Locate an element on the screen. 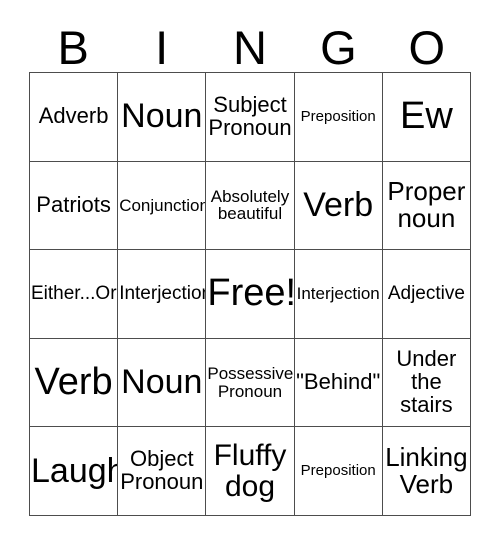 The image size is (500, 544). bingo-cell-label: Laugh is located at coordinates (75, 470).